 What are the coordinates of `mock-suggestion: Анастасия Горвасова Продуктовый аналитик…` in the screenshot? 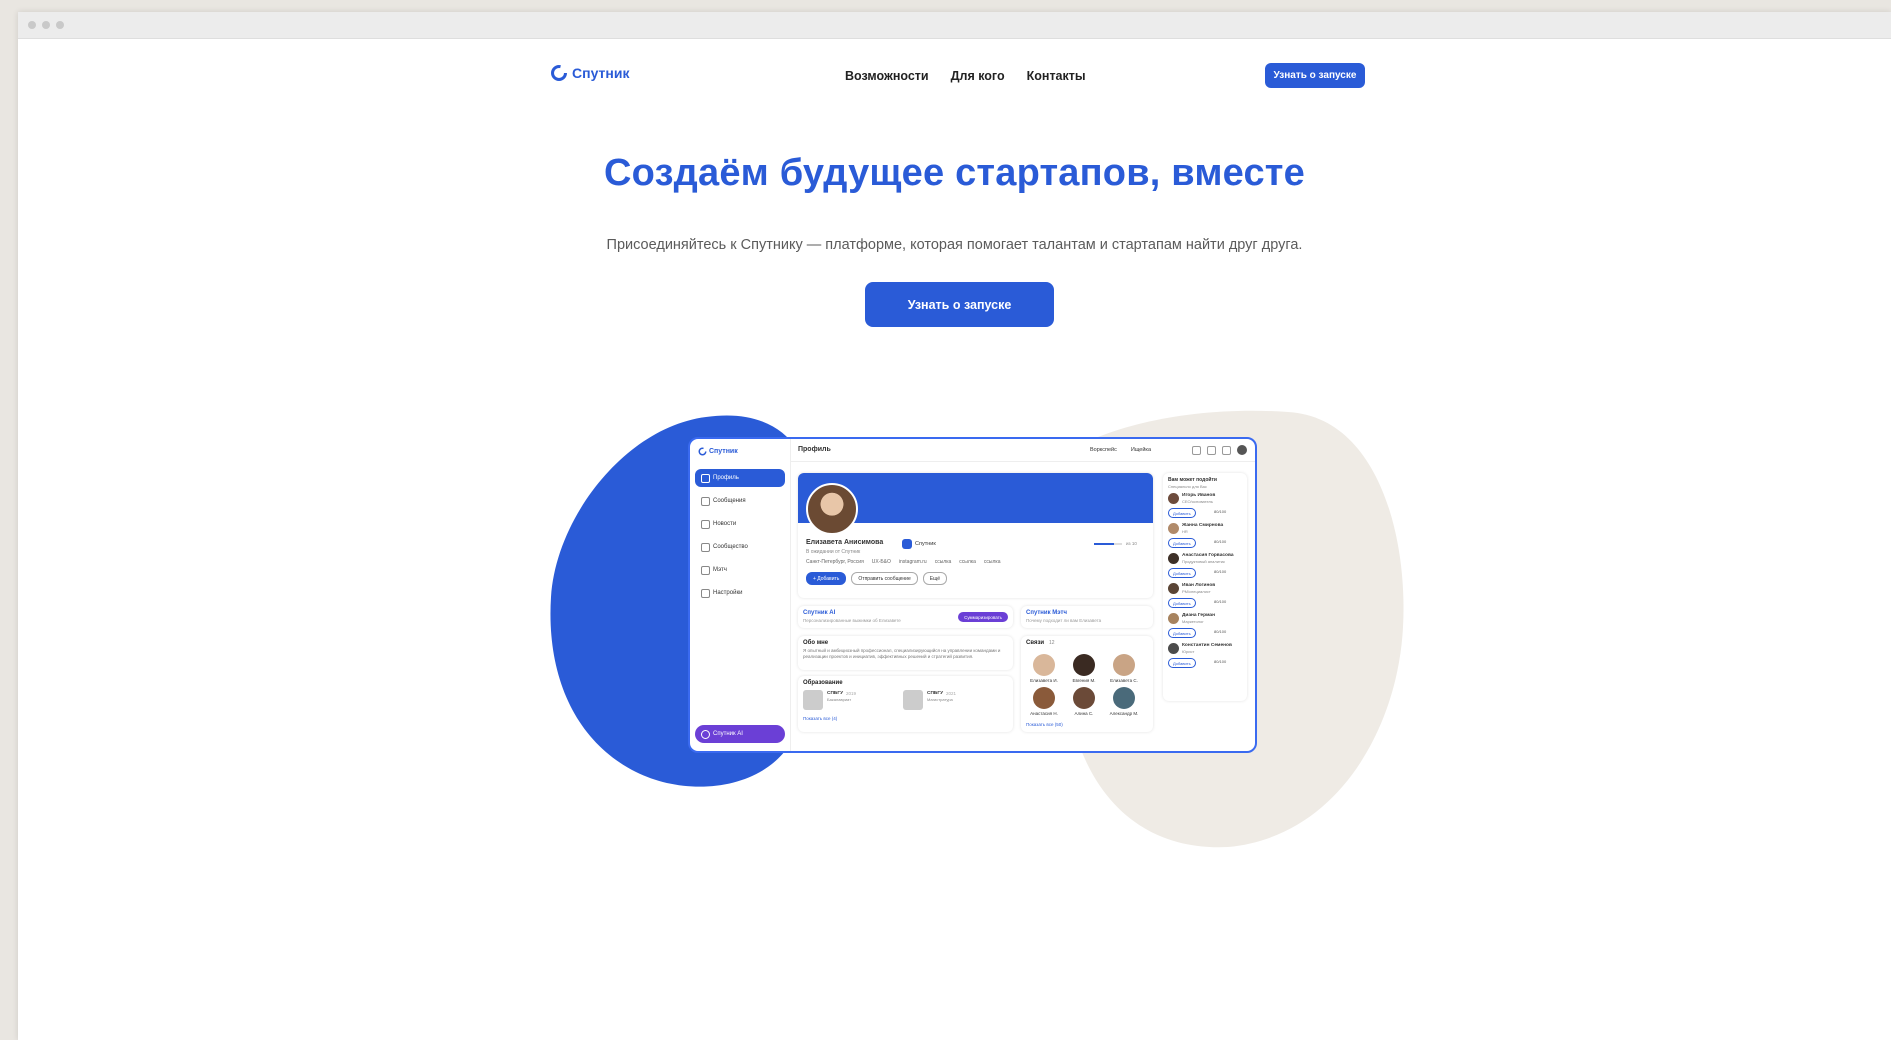 It's located at (1205, 568).